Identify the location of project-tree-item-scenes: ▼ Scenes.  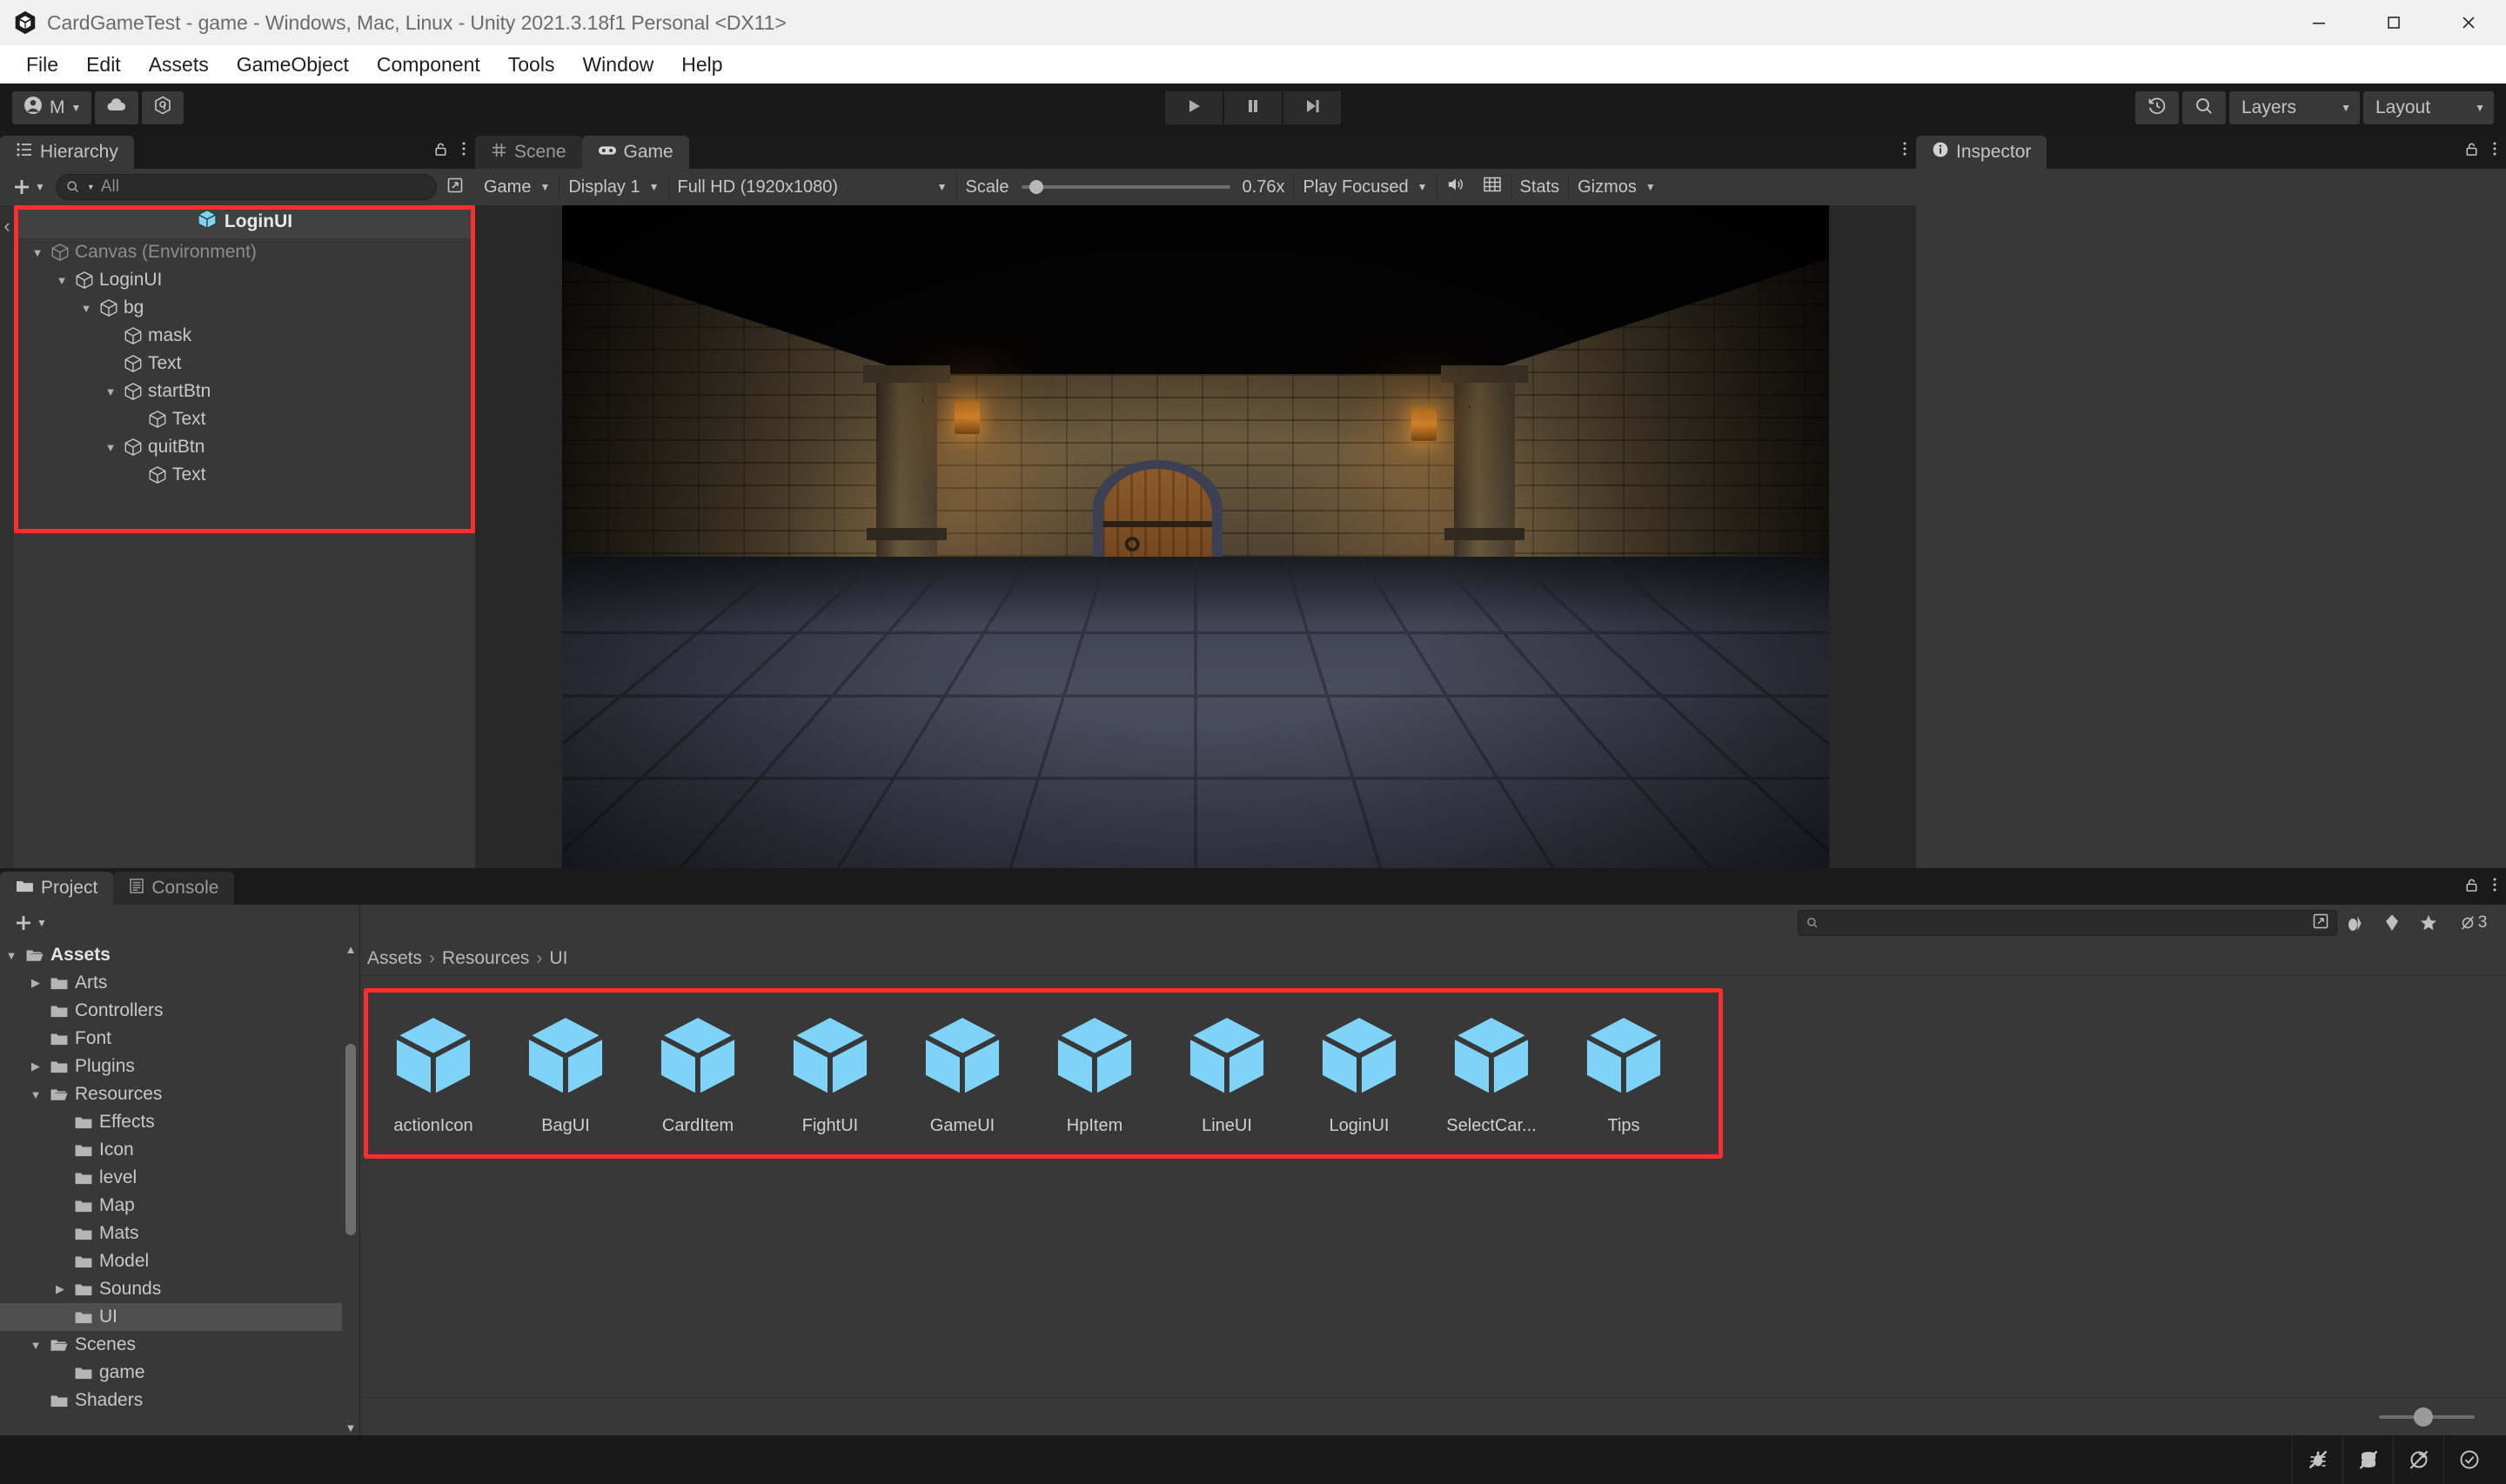
(171, 1345).